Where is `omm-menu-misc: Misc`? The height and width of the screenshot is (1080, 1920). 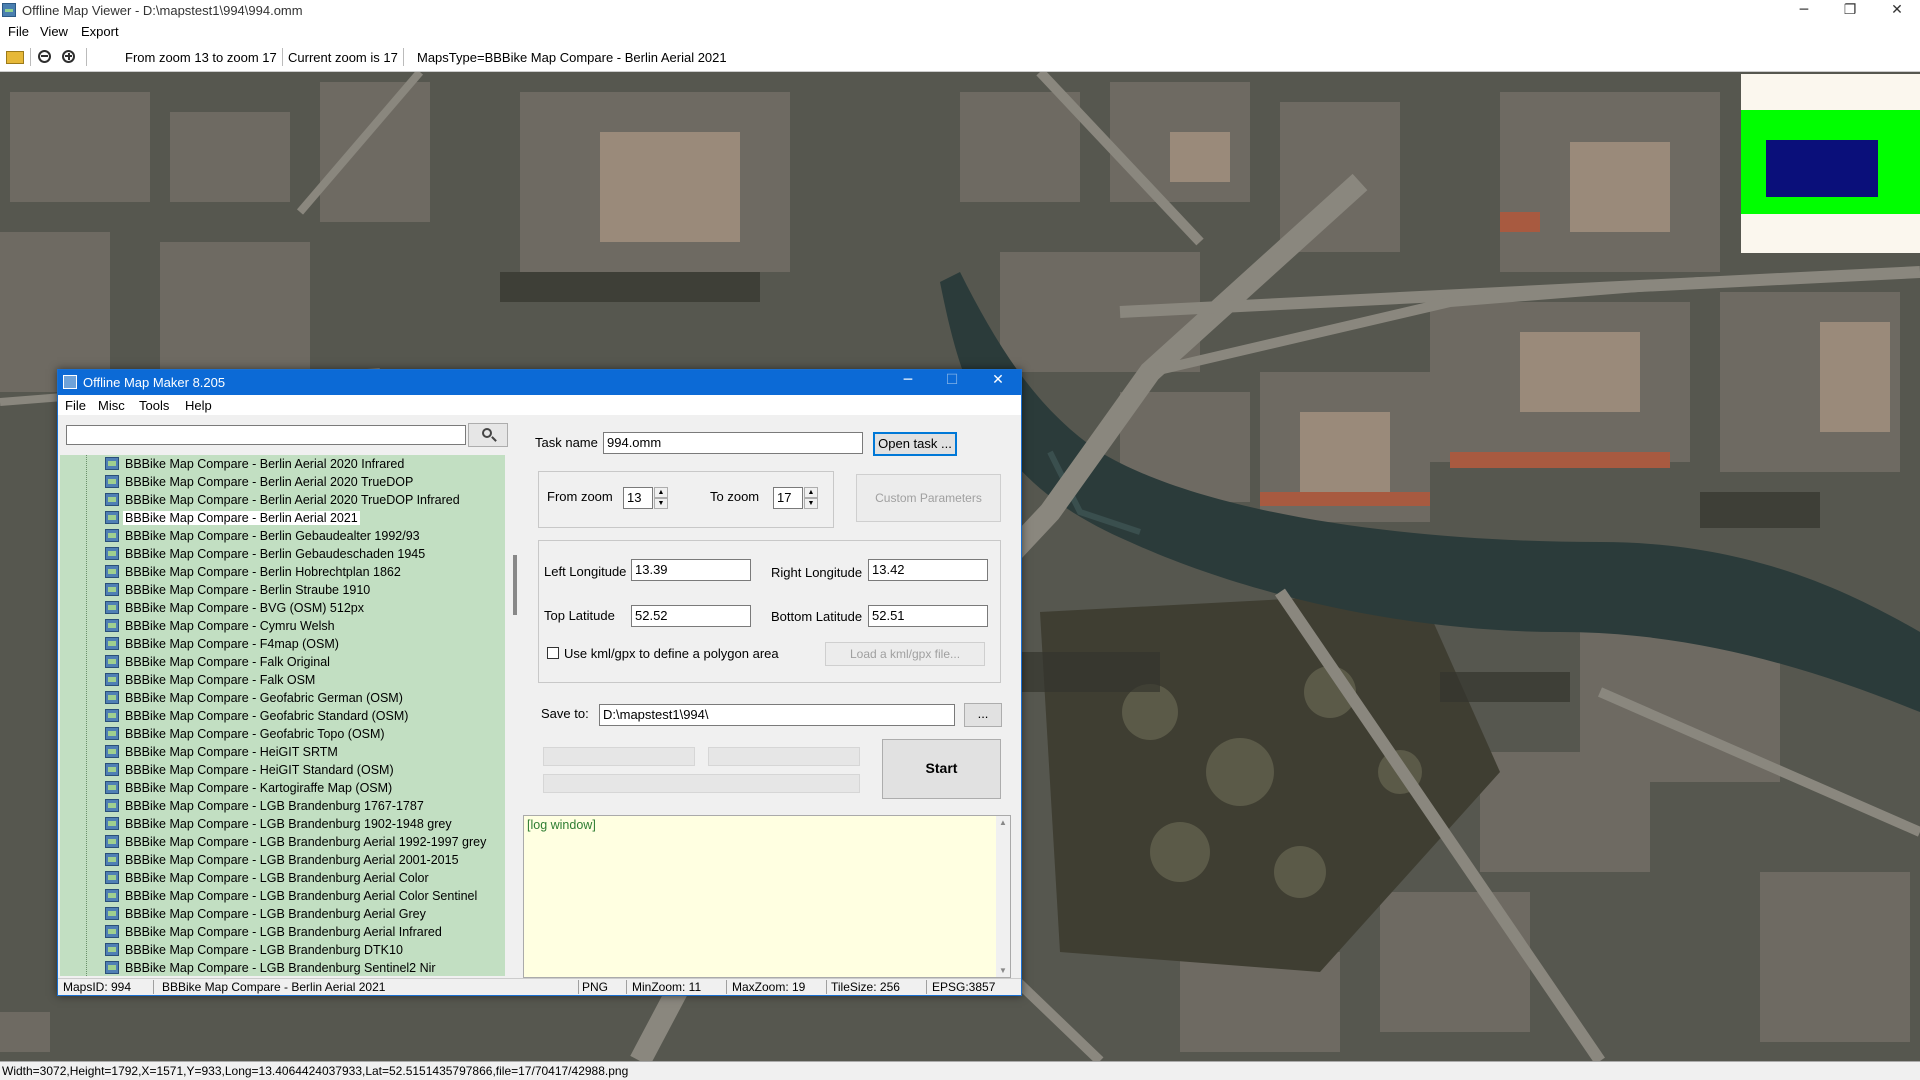 omm-menu-misc: Misc is located at coordinates (111, 405).